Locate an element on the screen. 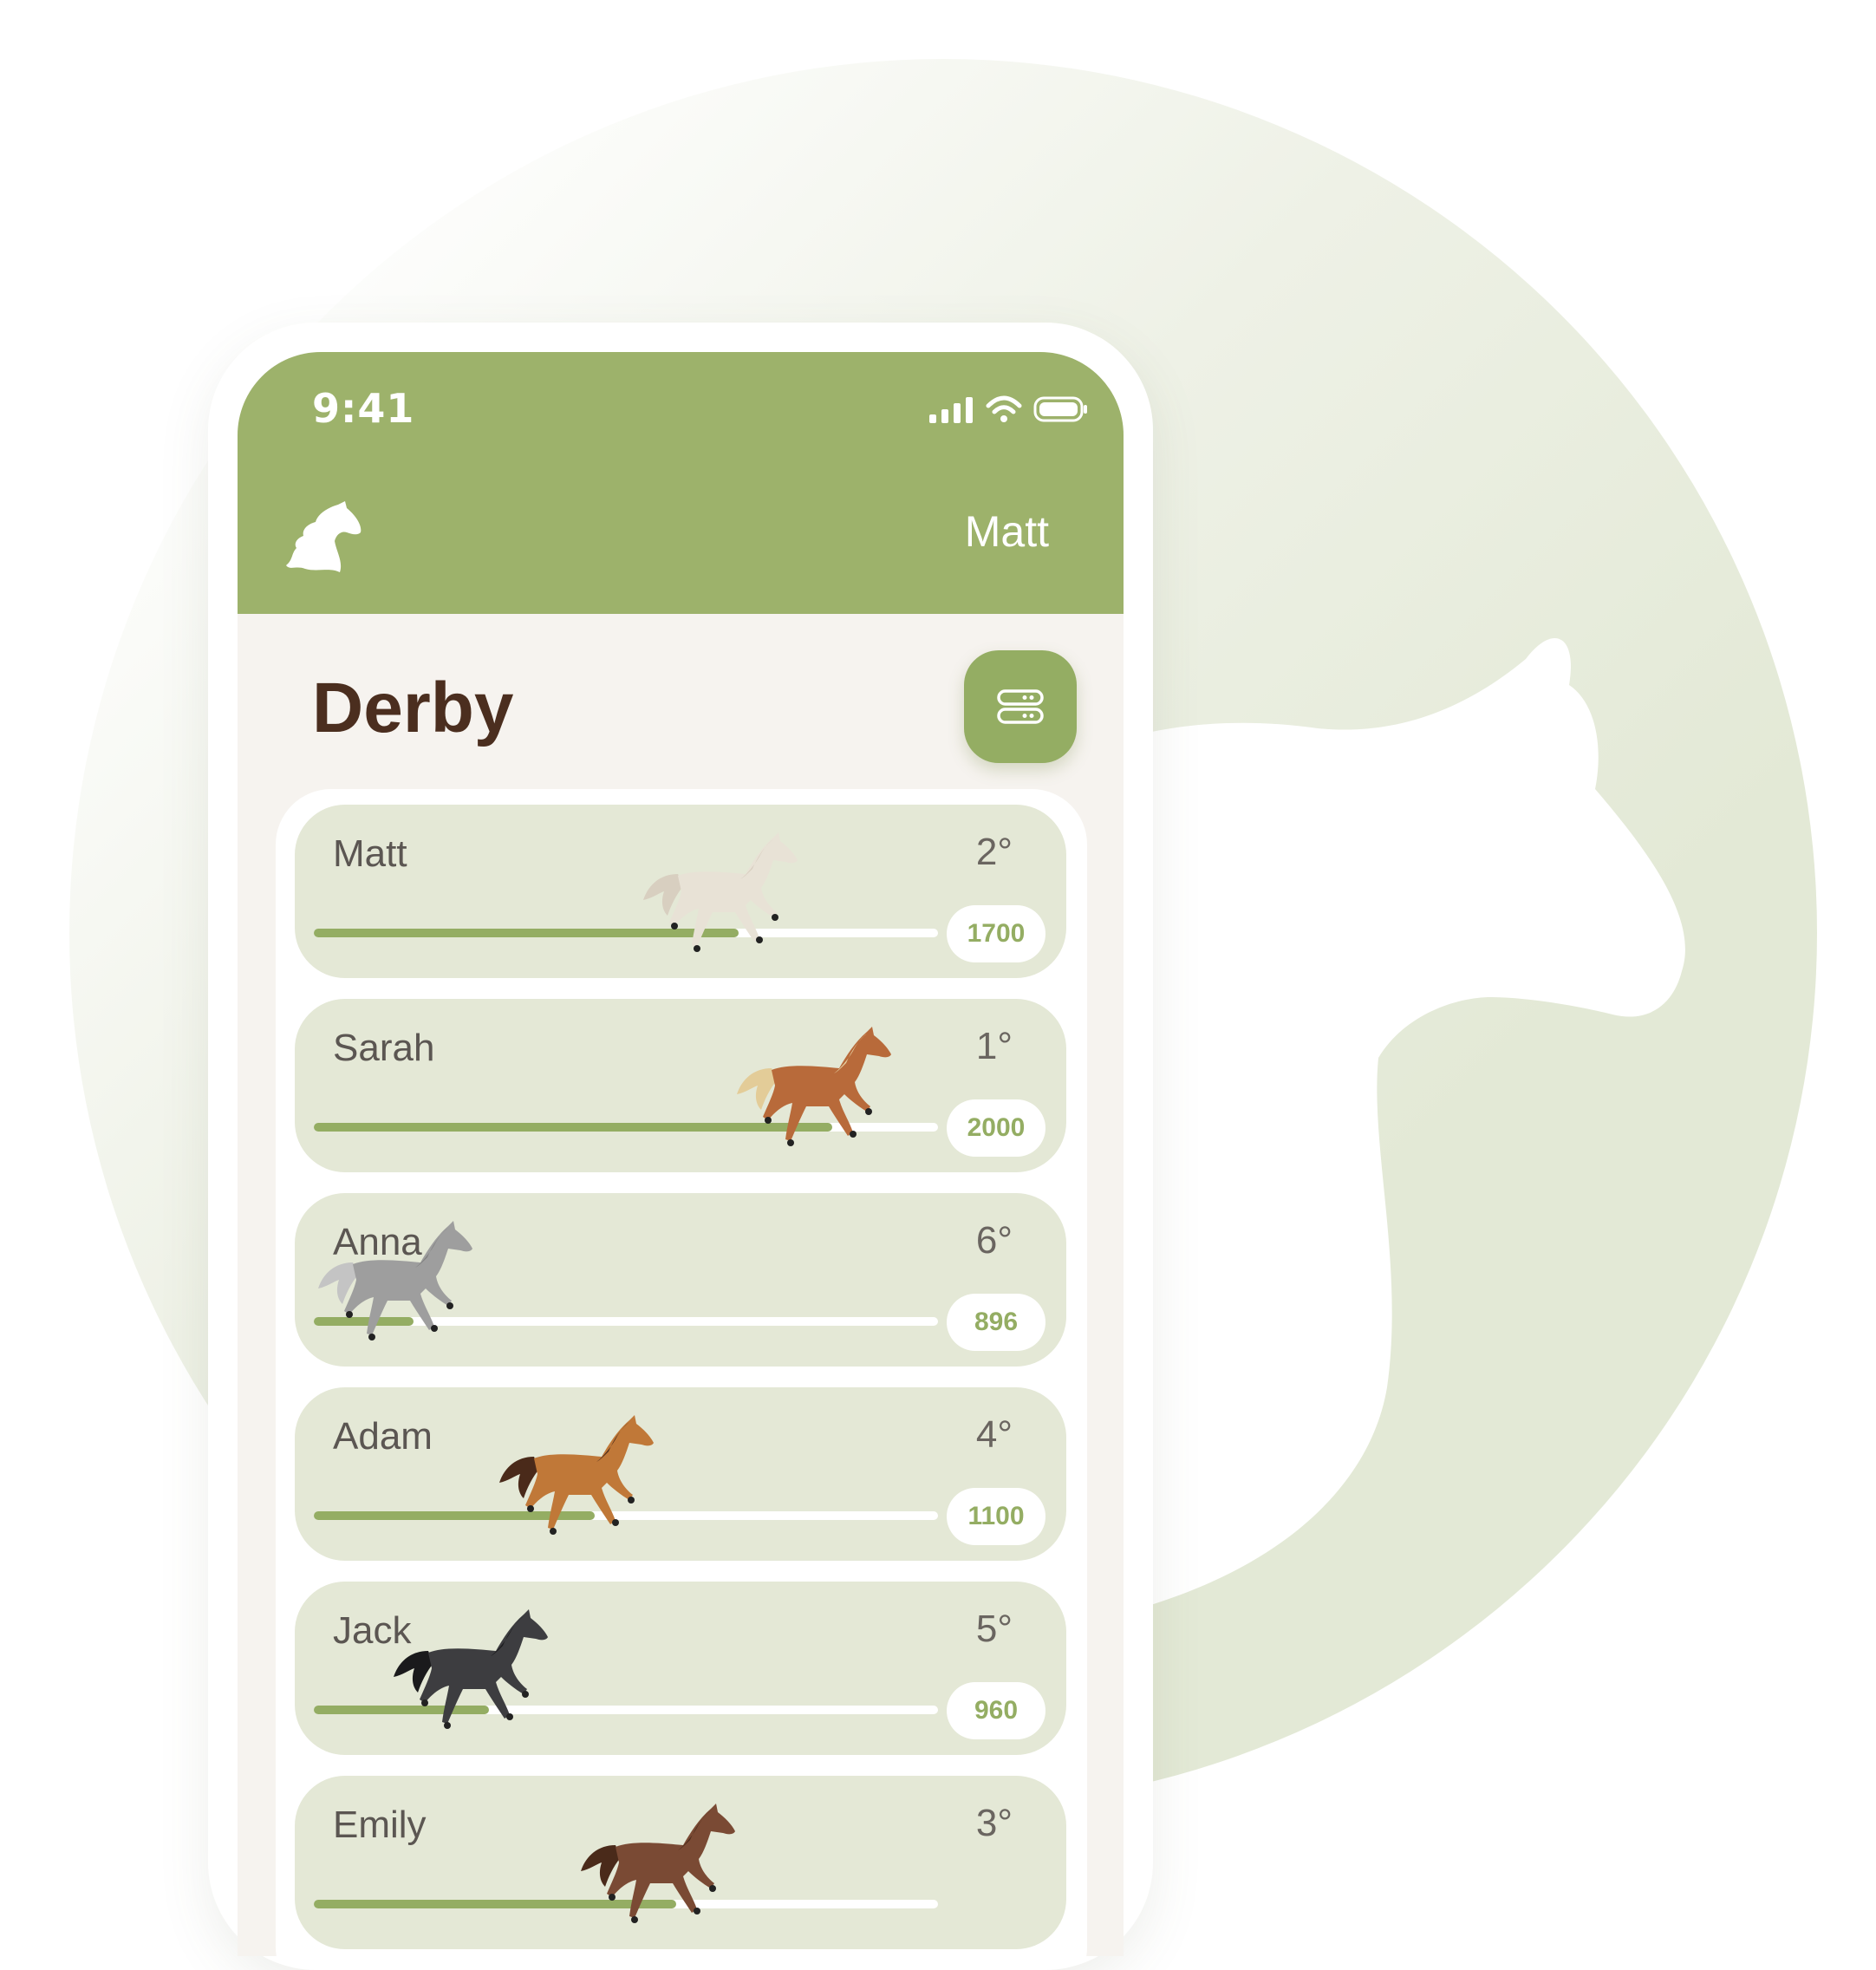  racer-rank: 1° is located at coordinates (994, 1046).